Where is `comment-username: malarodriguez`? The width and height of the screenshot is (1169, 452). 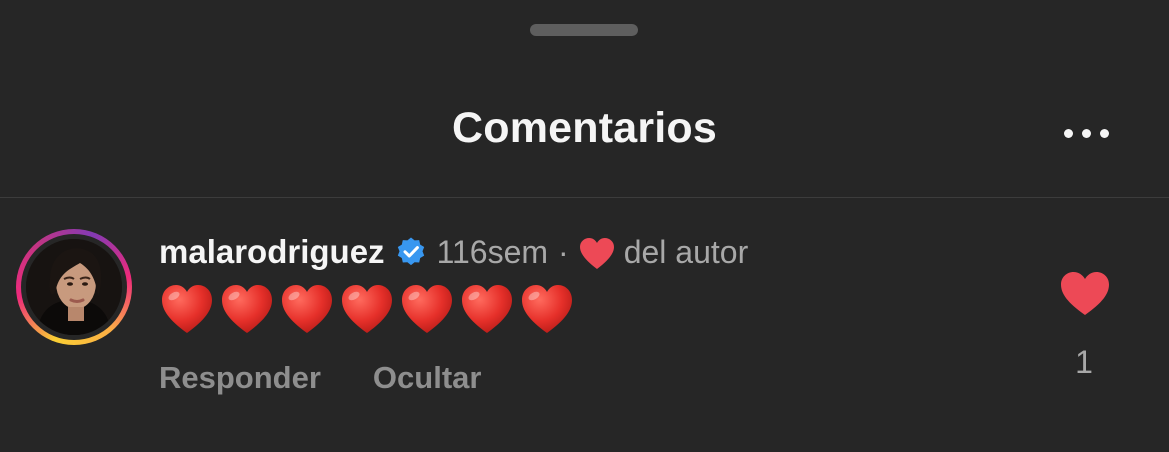 comment-username: malarodriguez is located at coordinates (272, 252).